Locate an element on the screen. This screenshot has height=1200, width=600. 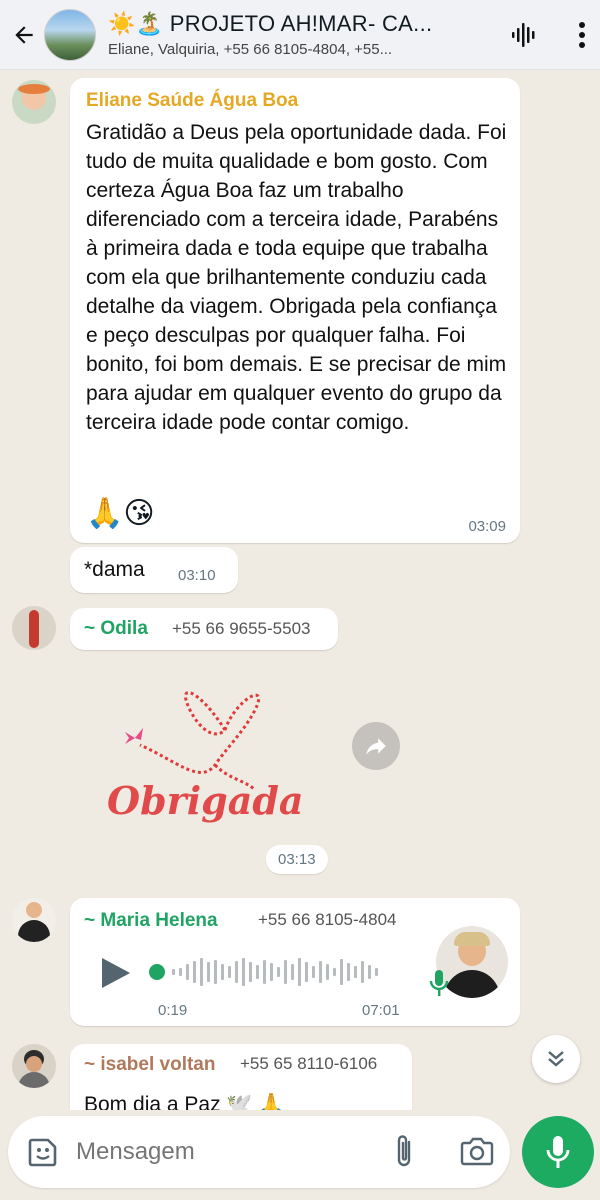
back-button is located at coordinates (24, 35).